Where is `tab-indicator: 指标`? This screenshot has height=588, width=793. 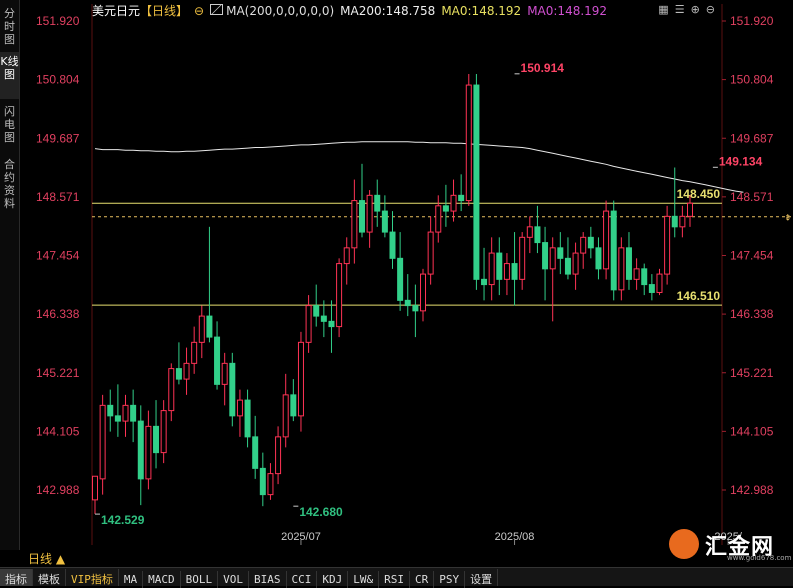
tab-indicator: 指标 is located at coordinates (16, 577).